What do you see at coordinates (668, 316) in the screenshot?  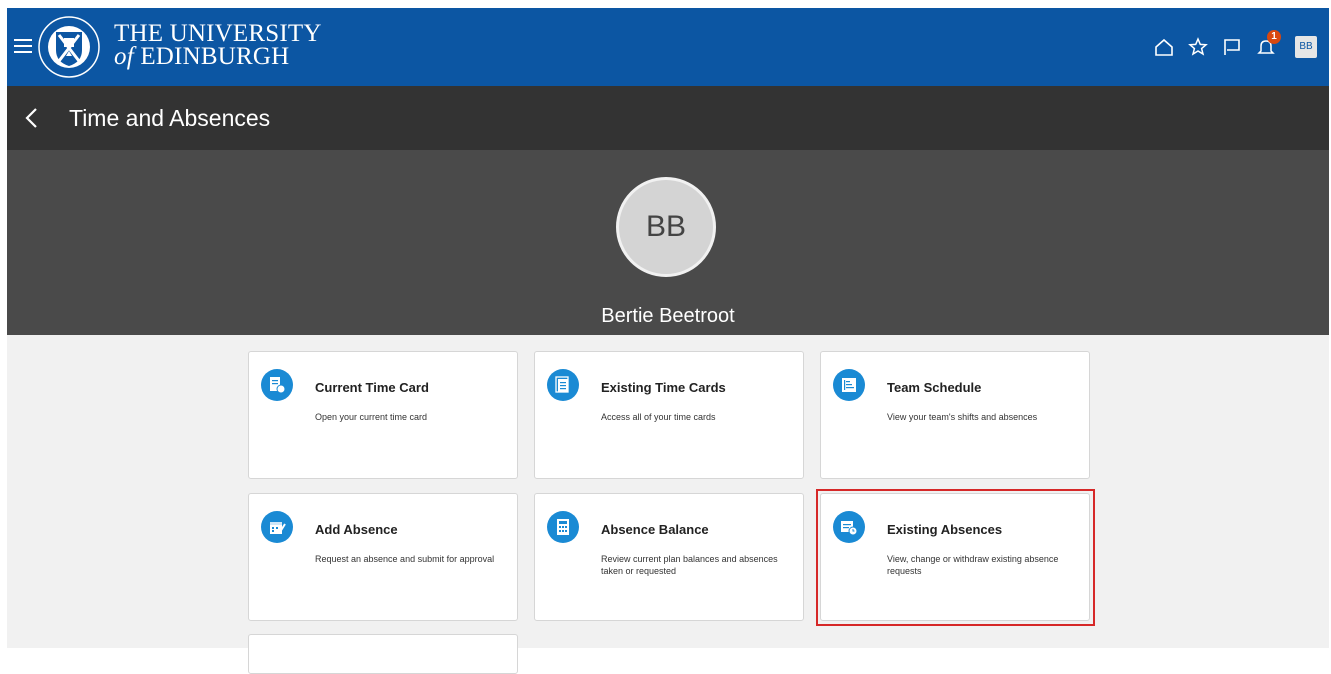 I see `profile-name: Bertie Beetroot` at bounding box center [668, 316].